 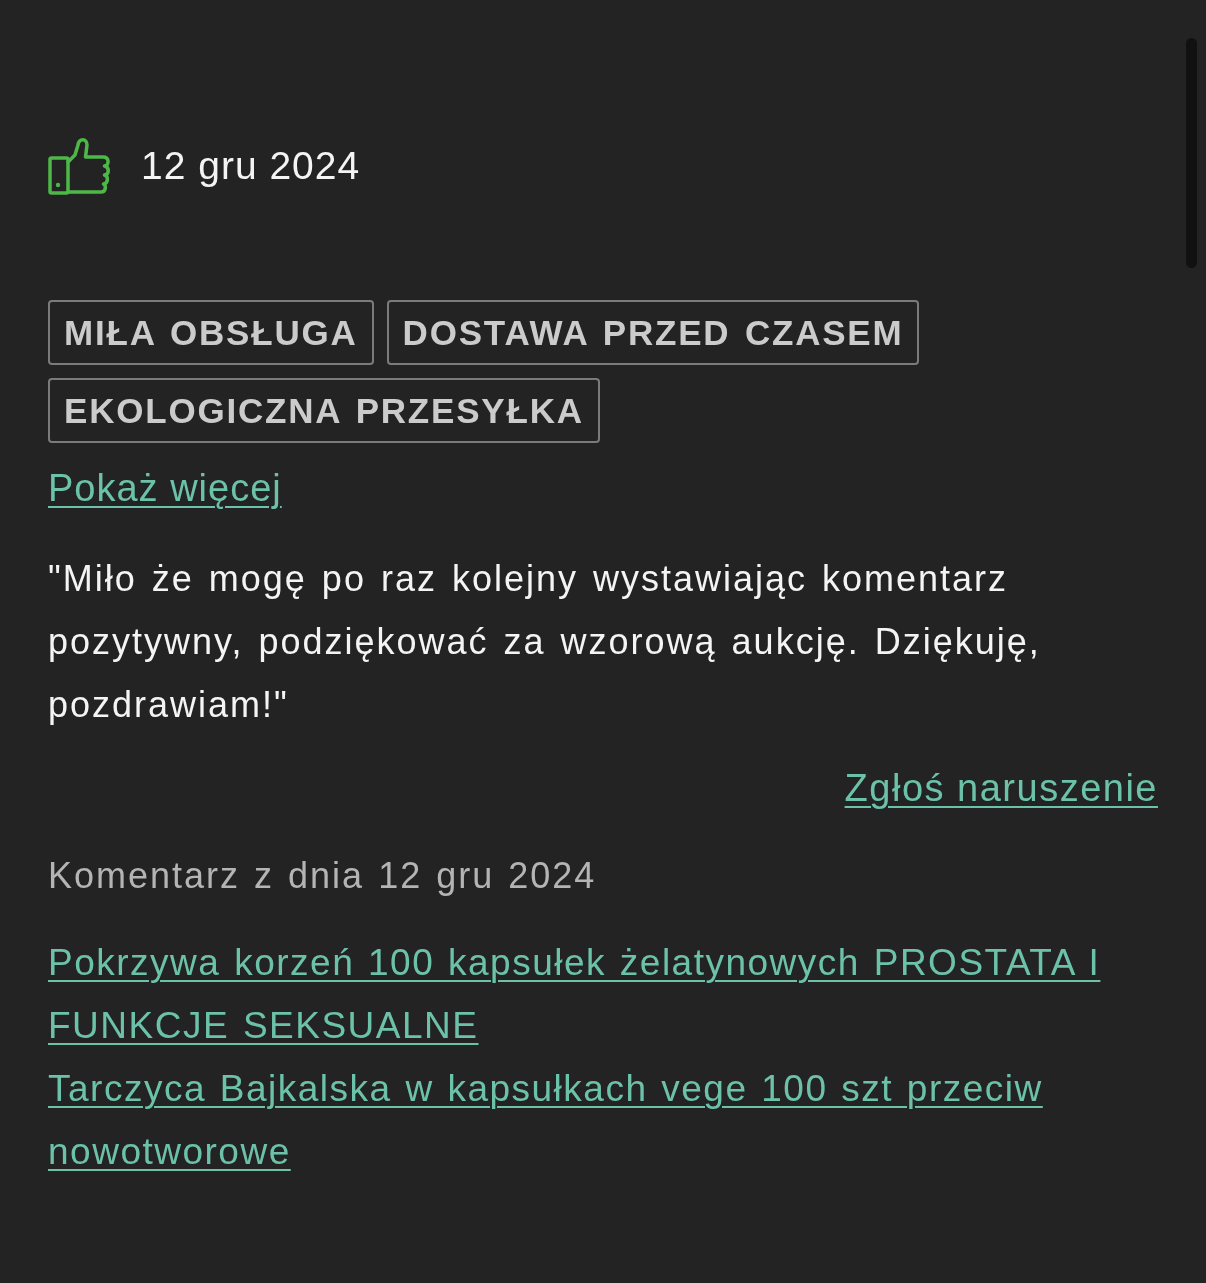 I want to click on tag: MIŁA OBSŁUGA, so click(x=211, y=332).